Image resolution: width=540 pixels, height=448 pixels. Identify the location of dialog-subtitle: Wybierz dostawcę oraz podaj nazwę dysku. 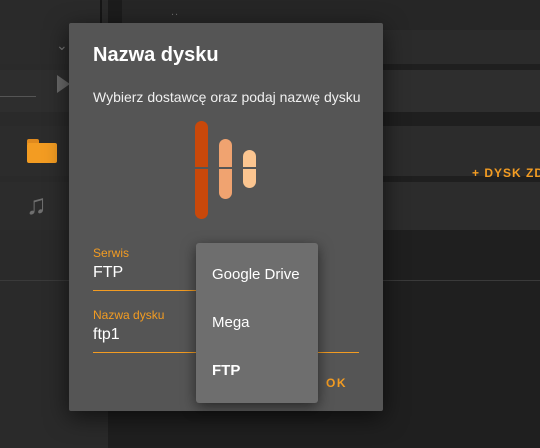
(227, 97).